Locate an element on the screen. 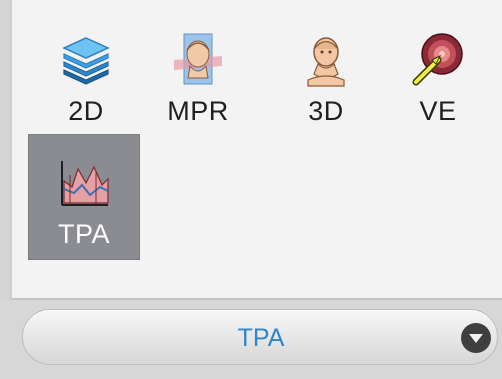  mode-button-2d: 2D is located at coordinates (86, 75).